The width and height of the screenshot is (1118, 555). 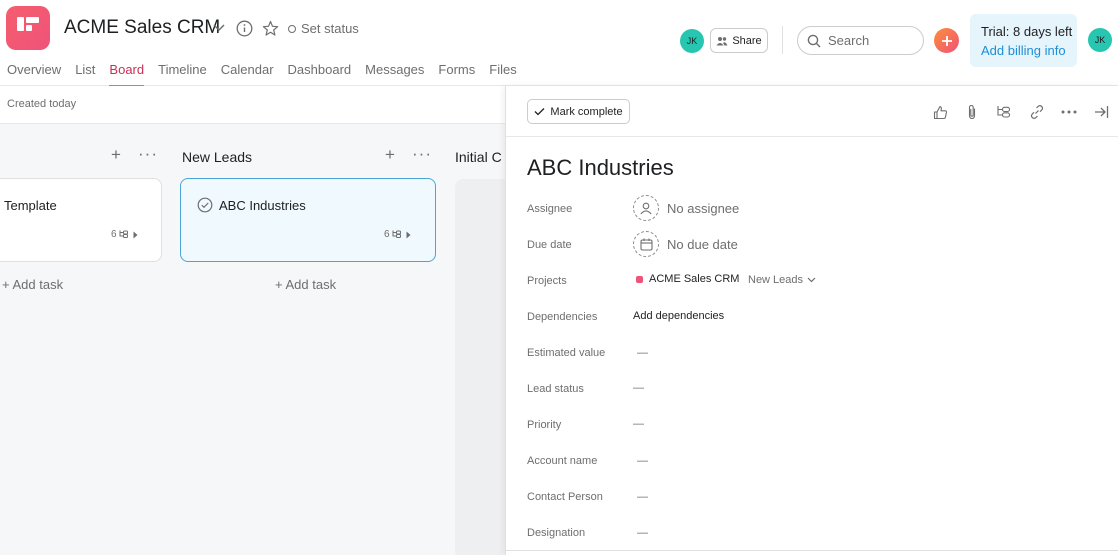 What do you see at coordinates (544, 425) in the screenshot?
I see `priority-label: Priority` at bounding box center [544, 425].